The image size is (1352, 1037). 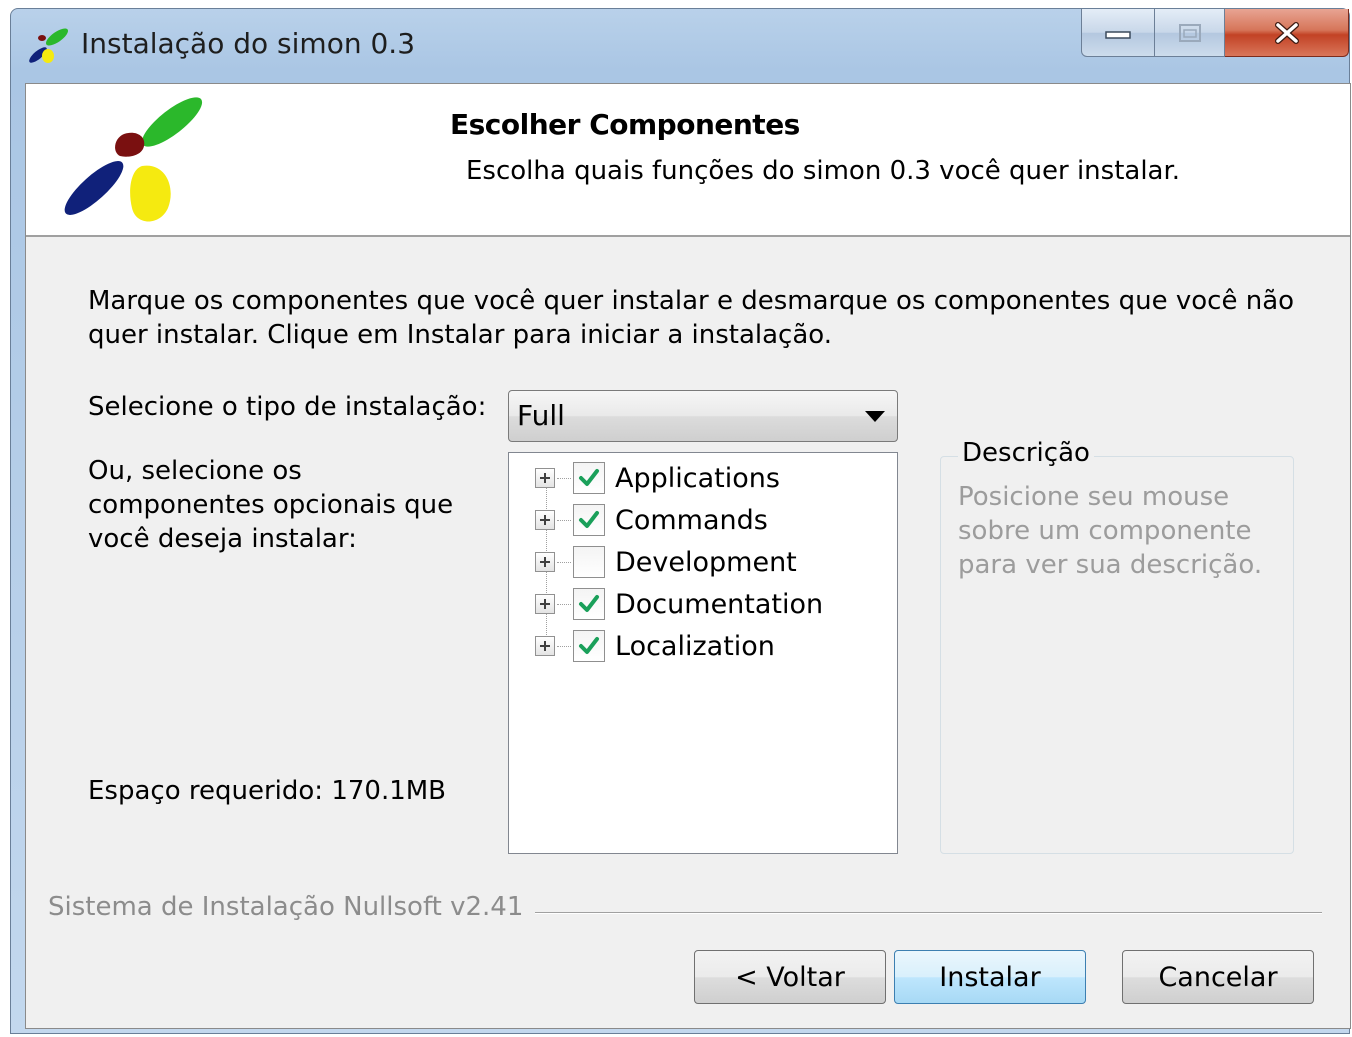 What do you see at coordinates (292, 907) in the screenshot?
I see `branding-text: Sistema de Instalação Nullsoft v2.41` at bounding box center [292, 907].